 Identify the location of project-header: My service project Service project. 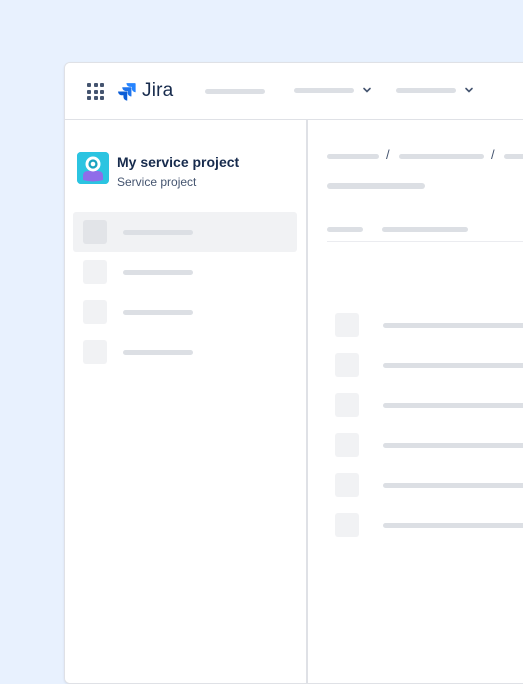
(158, 171).